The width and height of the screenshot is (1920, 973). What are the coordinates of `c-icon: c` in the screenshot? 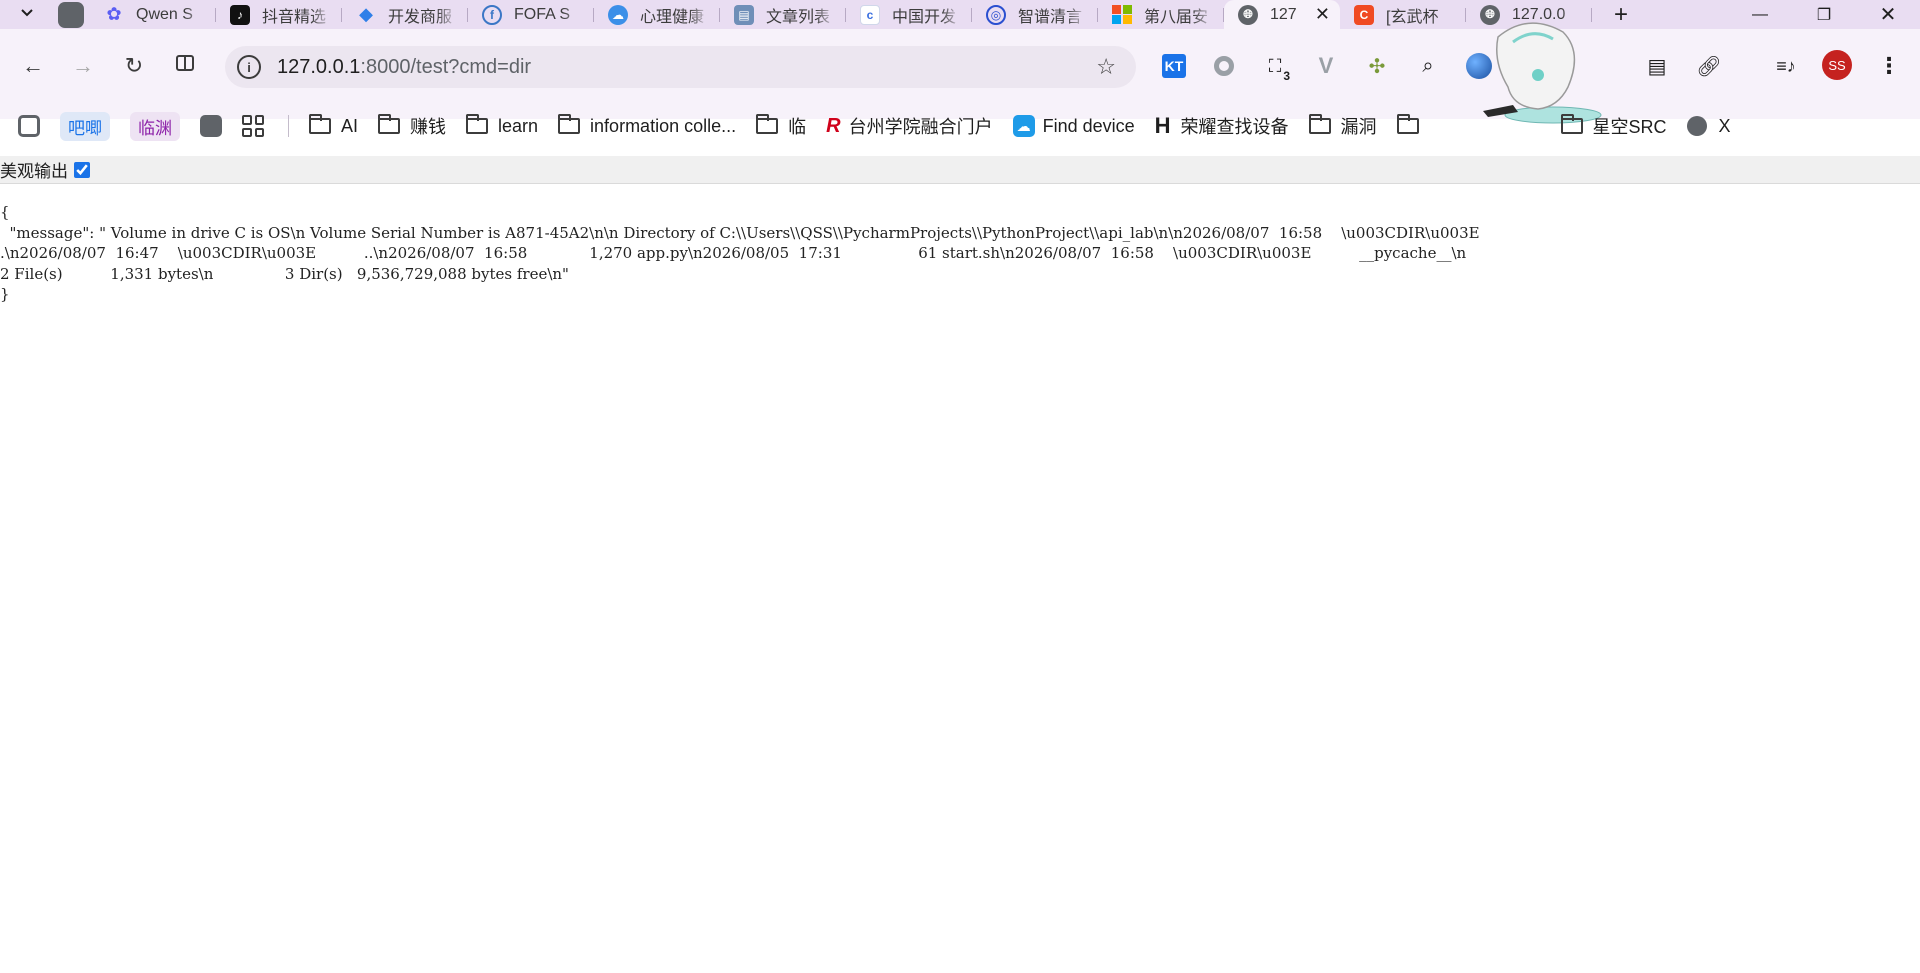 It's located at (870, 14).